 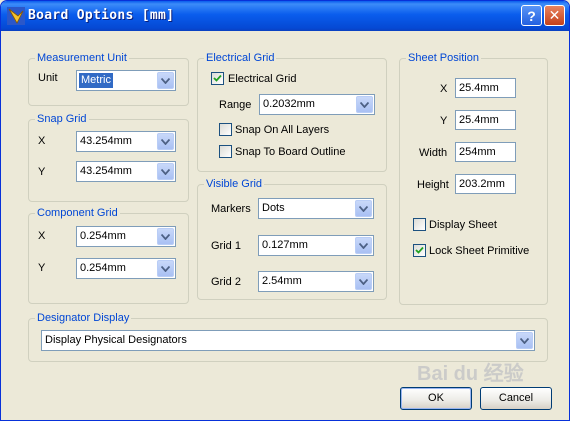 What do you see at coordinates (273, 208) in the screenshot?
I see `markers-value: Dots` at bounding box center [273, 208].